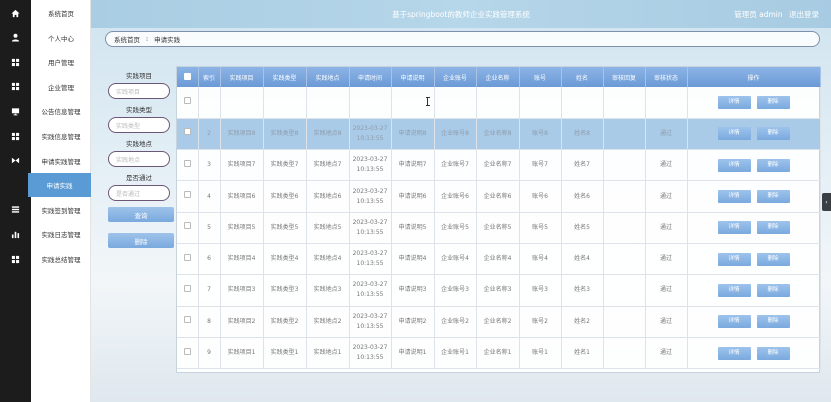  I want to click on cell-status: 通过, so click(666, 134).